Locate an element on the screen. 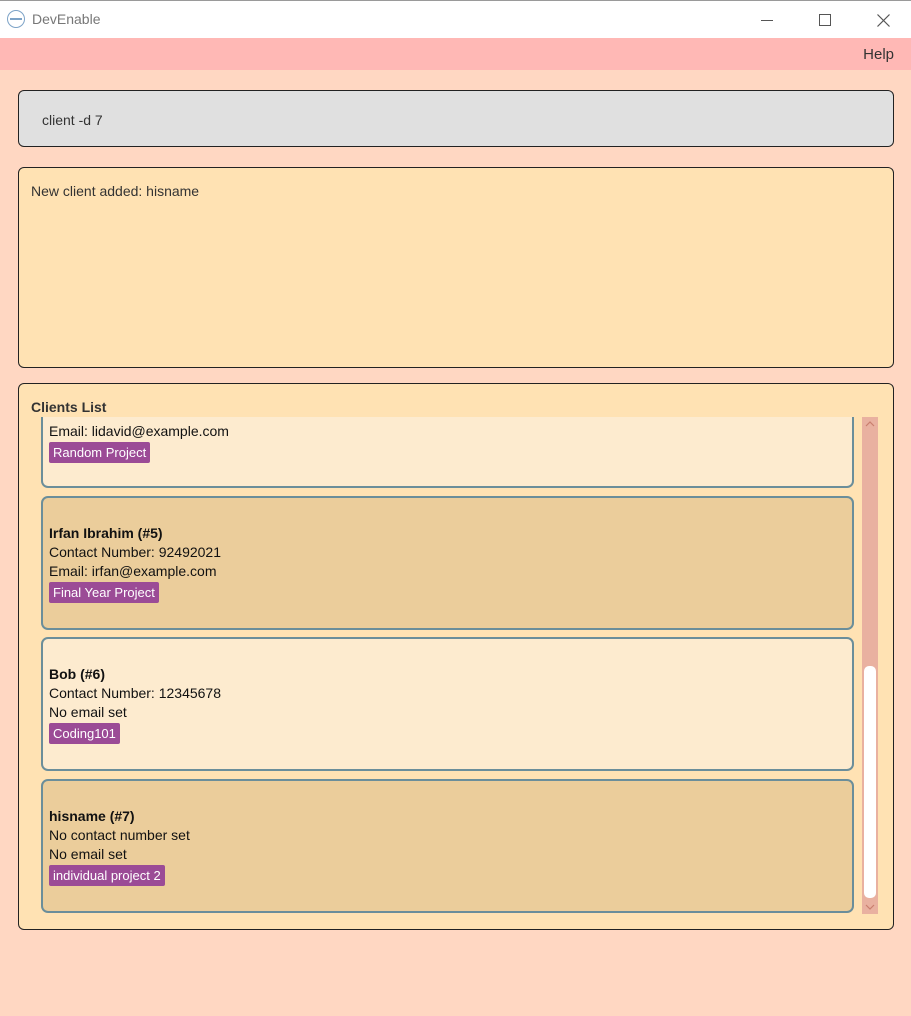 The height and width of the screenshot is (1016, 911). client-email: Email: irfan@example.com is located at coordinates (133, 571).